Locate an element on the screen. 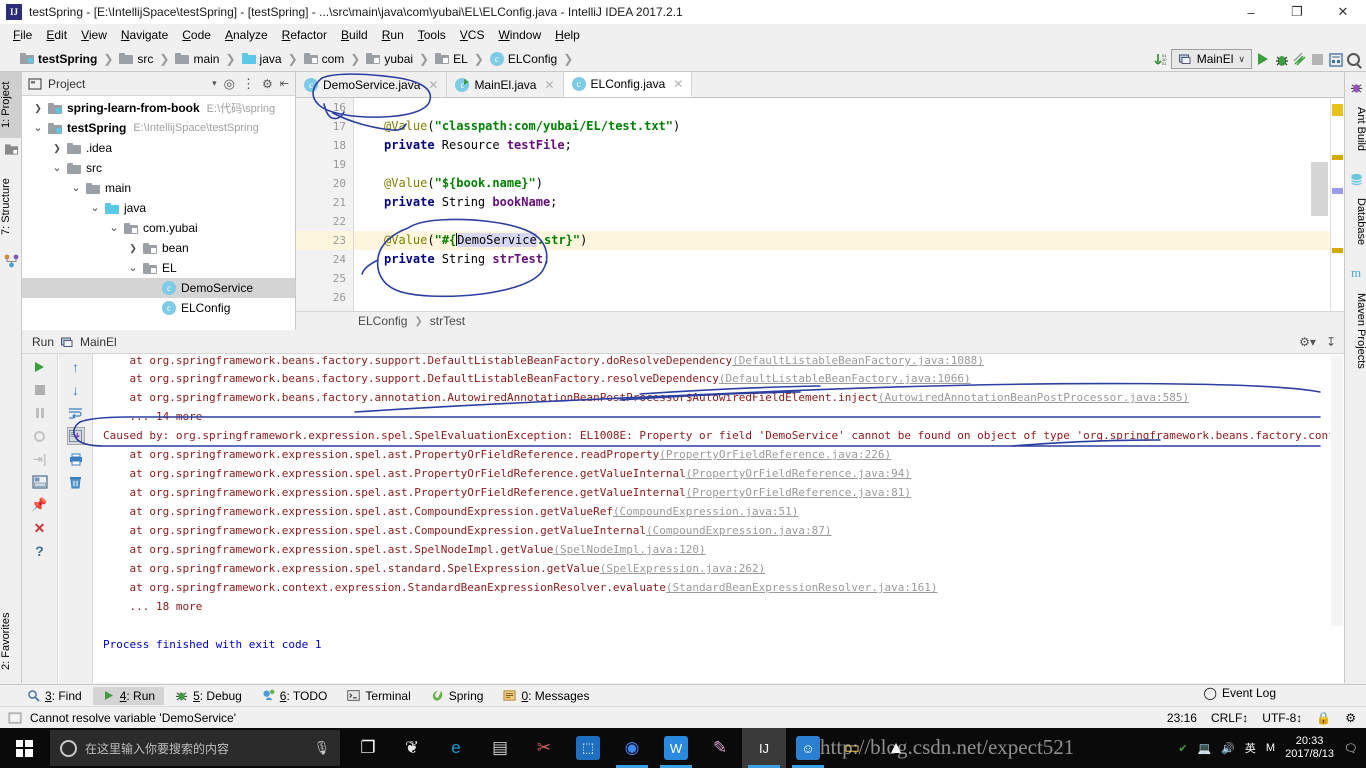 This screenshot has height=768, width=1366. tree-row-el: ⌄ EL is located at coordinates (158, 268).